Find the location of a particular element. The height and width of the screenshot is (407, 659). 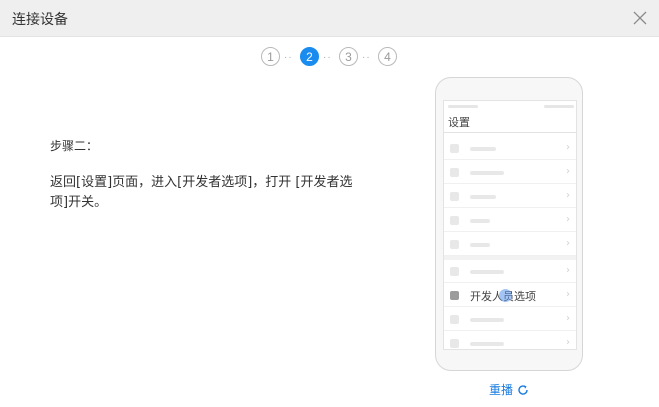

dialog-title: 连接设备 is located at coordinates (40, 20).